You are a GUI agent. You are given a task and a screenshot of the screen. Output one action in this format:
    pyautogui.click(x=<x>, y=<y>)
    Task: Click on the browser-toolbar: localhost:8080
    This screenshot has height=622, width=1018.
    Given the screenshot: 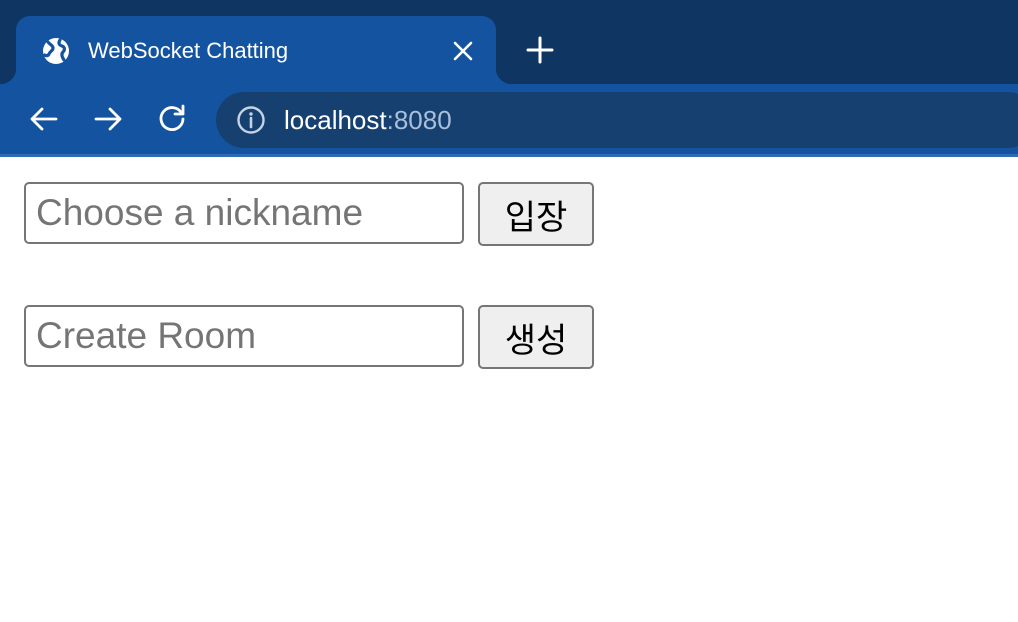 What is the action you would take?
    pyautogui.click(x=509, y=119)
    